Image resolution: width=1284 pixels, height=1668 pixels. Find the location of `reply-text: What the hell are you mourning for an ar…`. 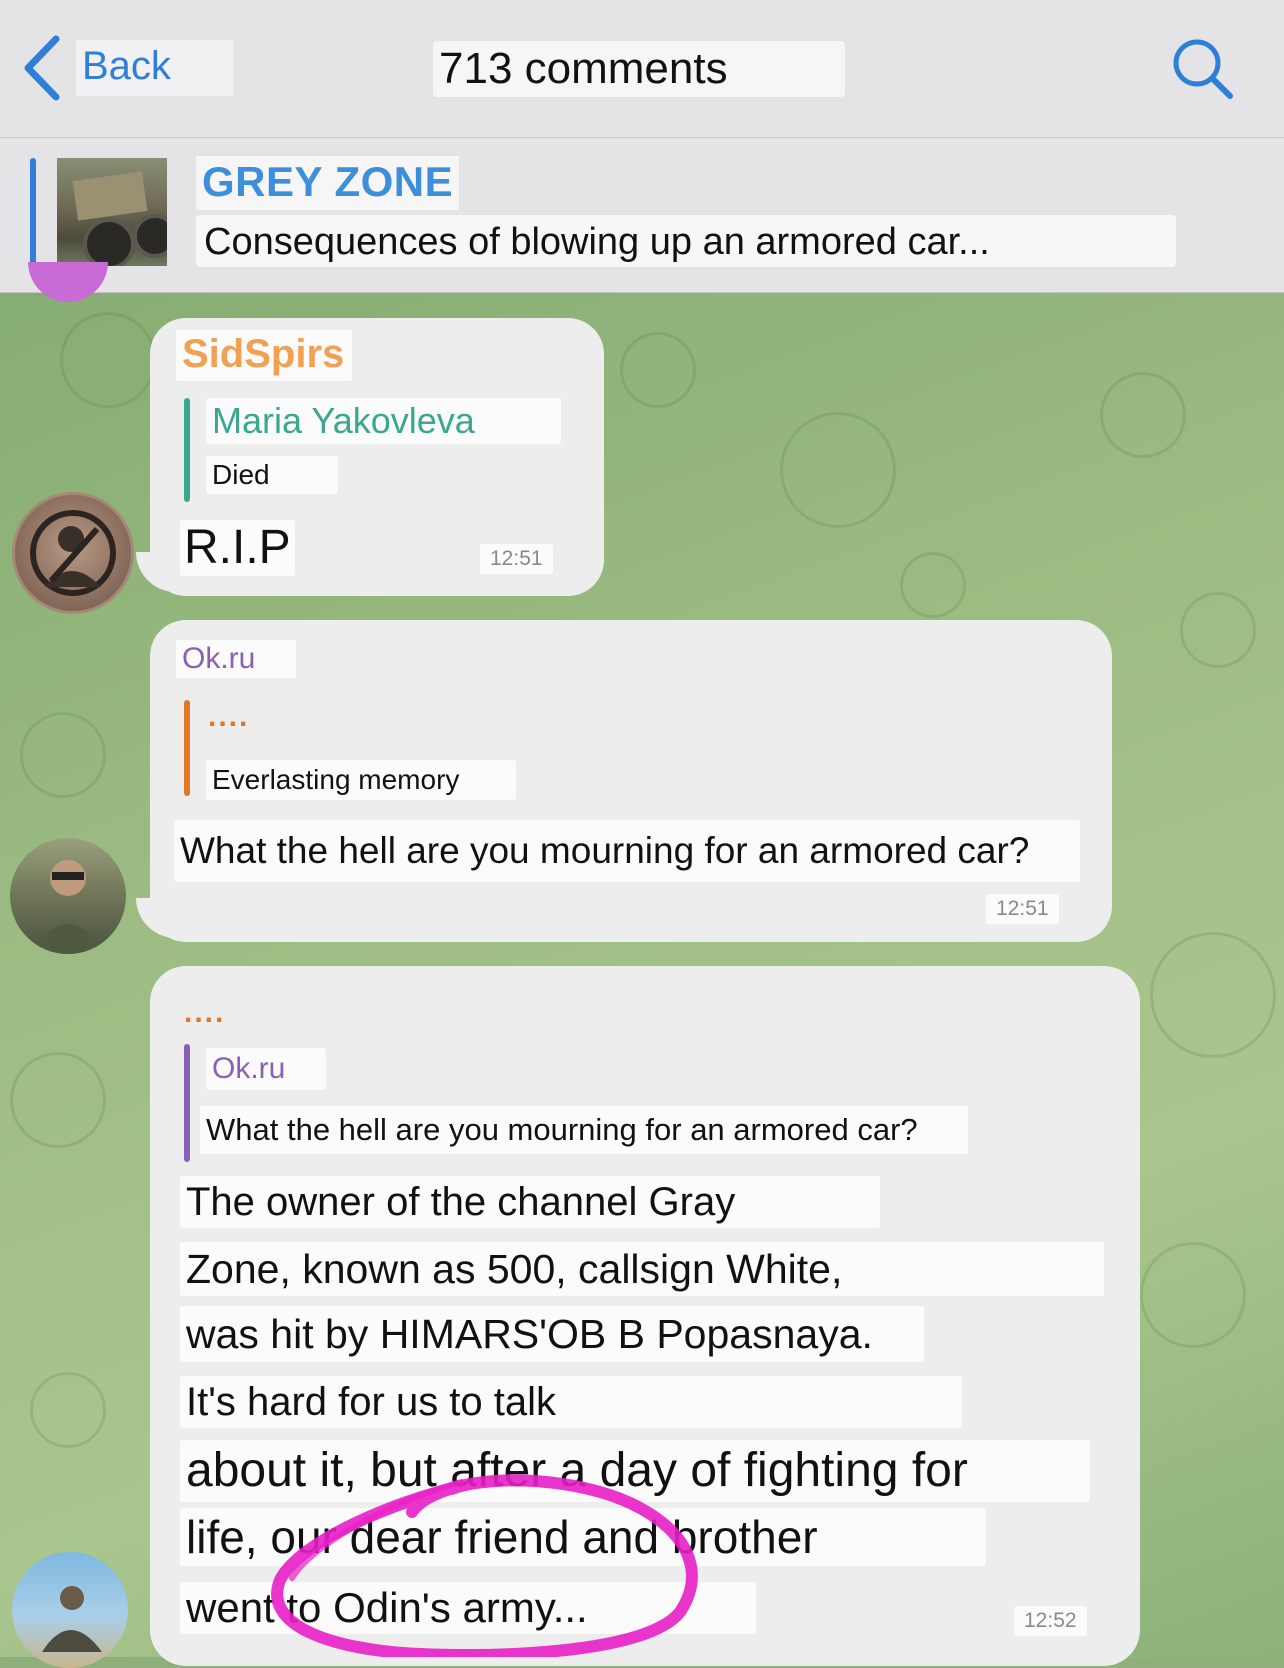

reply-text: What the hell are you mourning for an ar… is located at coordinates (584, 1130).